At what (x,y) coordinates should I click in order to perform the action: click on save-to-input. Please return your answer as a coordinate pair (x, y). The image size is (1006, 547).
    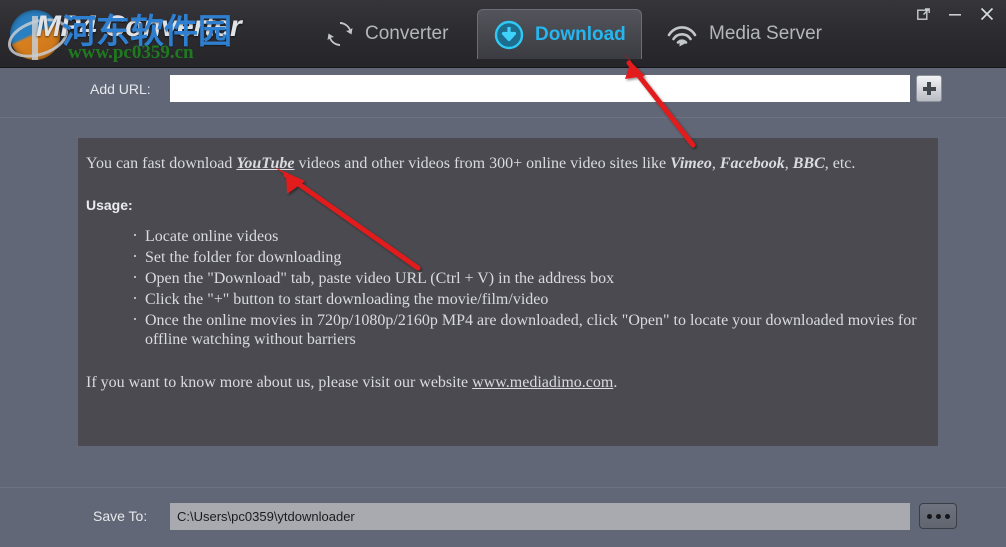
    Looking at the image, I should click on (540, 516).